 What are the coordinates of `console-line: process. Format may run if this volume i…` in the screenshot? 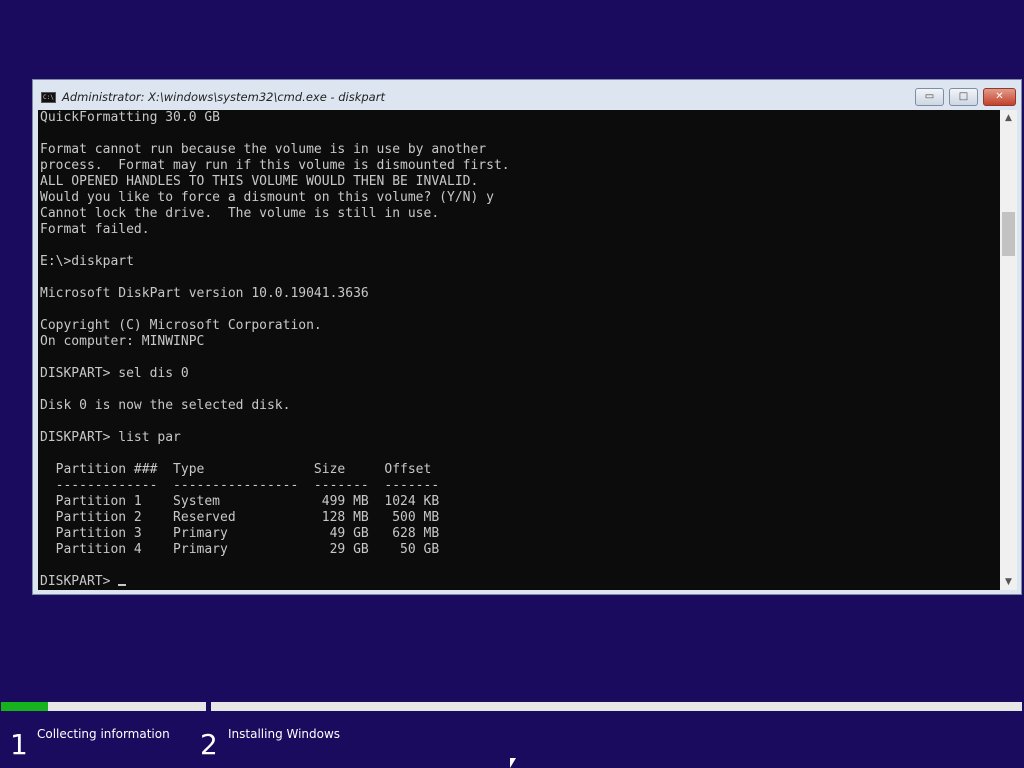 It's located at (275, 165).